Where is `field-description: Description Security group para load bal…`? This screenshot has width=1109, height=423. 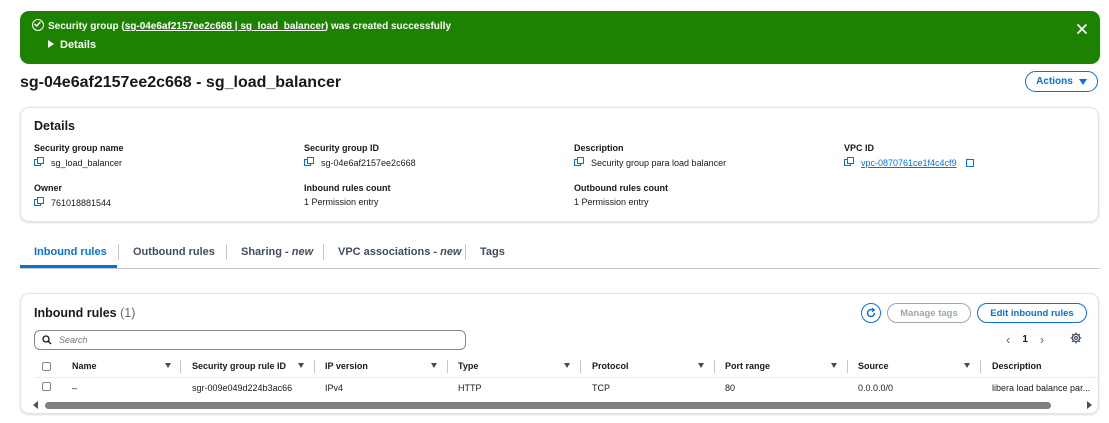
field-description: Description Security group para load bal… is located at coordinates (650, 155).